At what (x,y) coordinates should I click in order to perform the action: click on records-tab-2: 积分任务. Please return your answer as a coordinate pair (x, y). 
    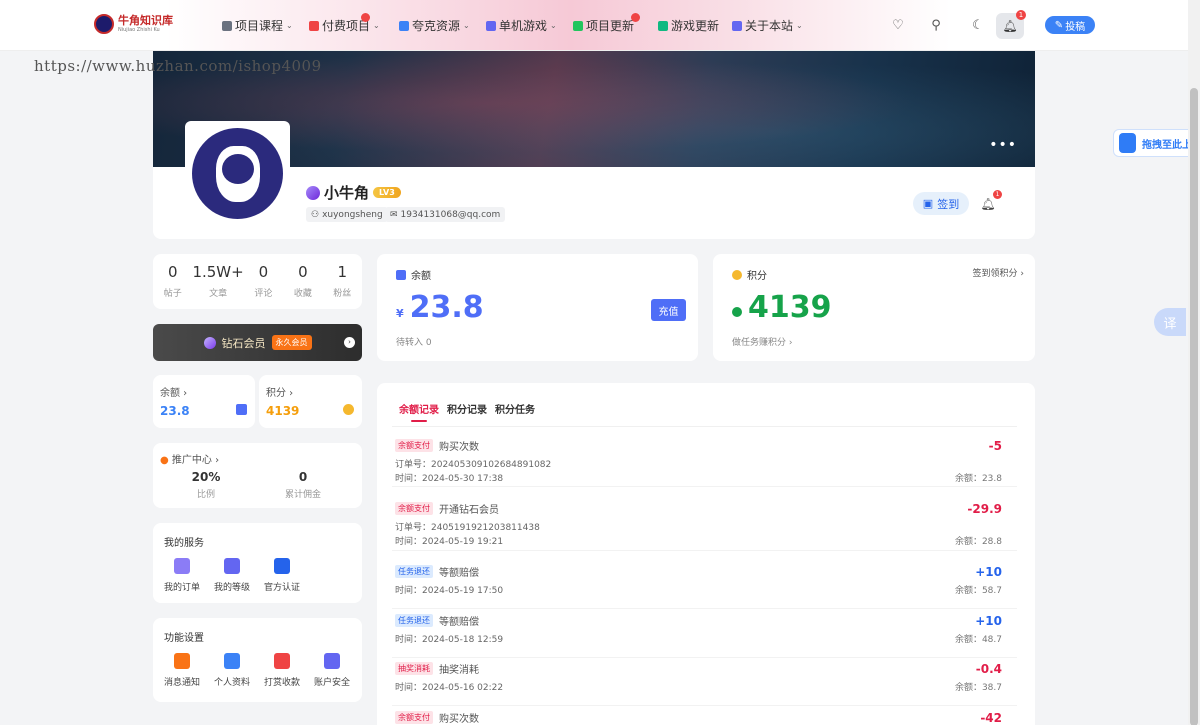
    Looking at the image, I should click on (515, 408).